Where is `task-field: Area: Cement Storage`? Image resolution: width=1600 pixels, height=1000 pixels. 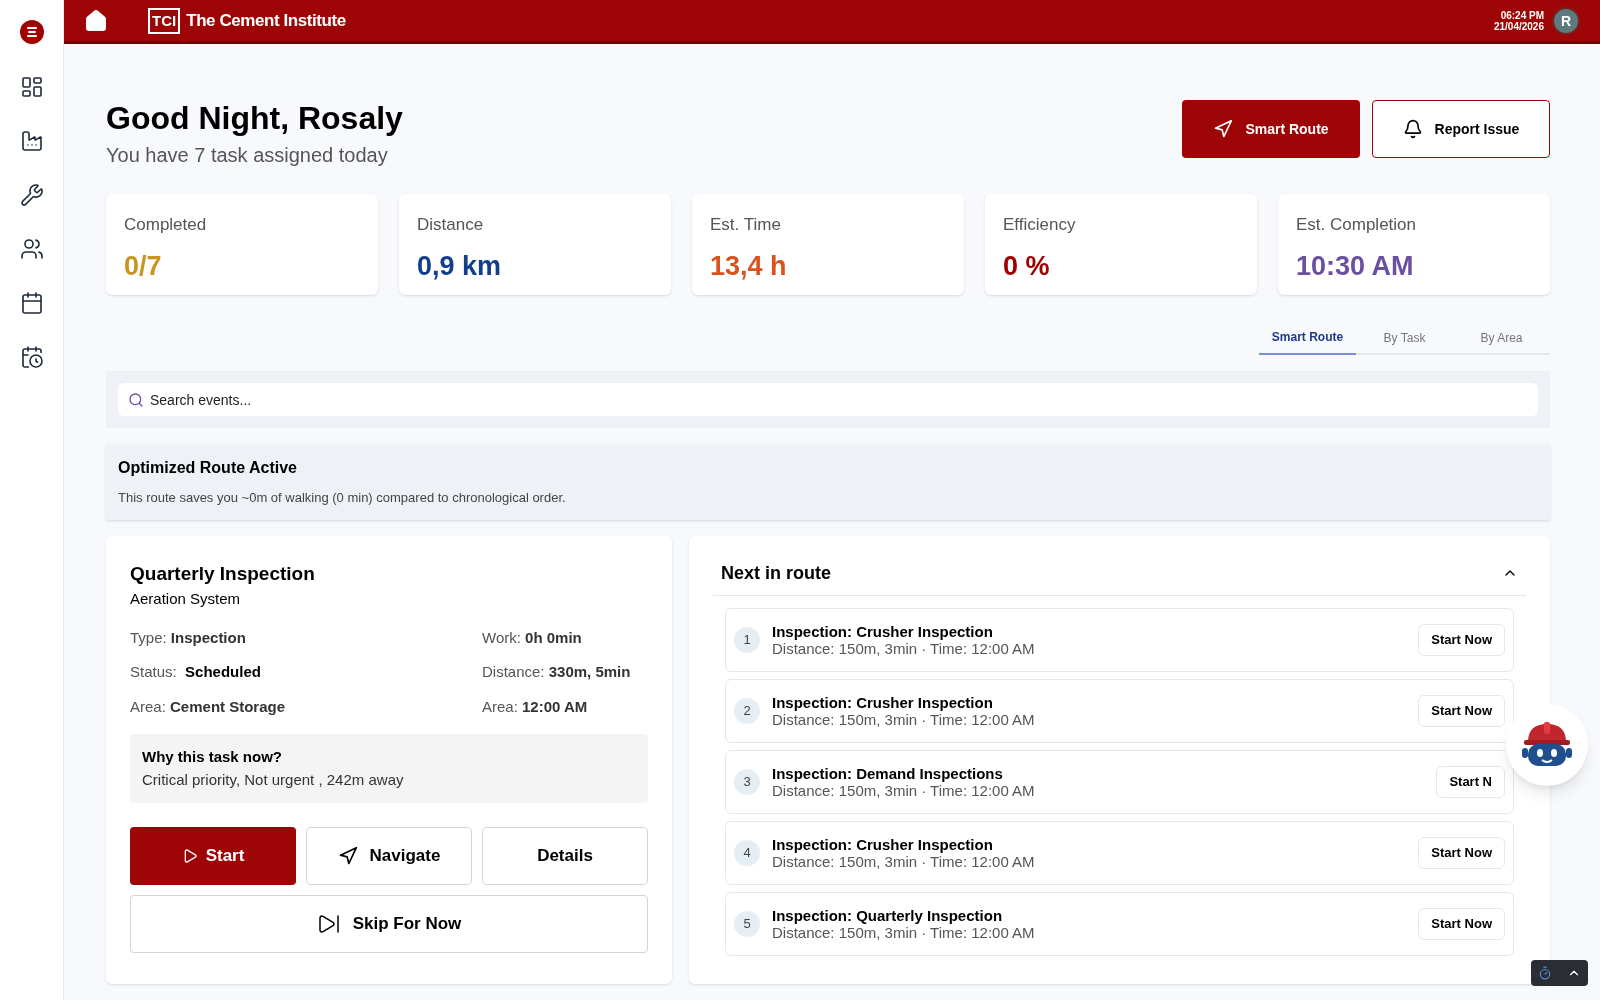
task-field: Area: Cement Storage is located at coordinates (306, 706).